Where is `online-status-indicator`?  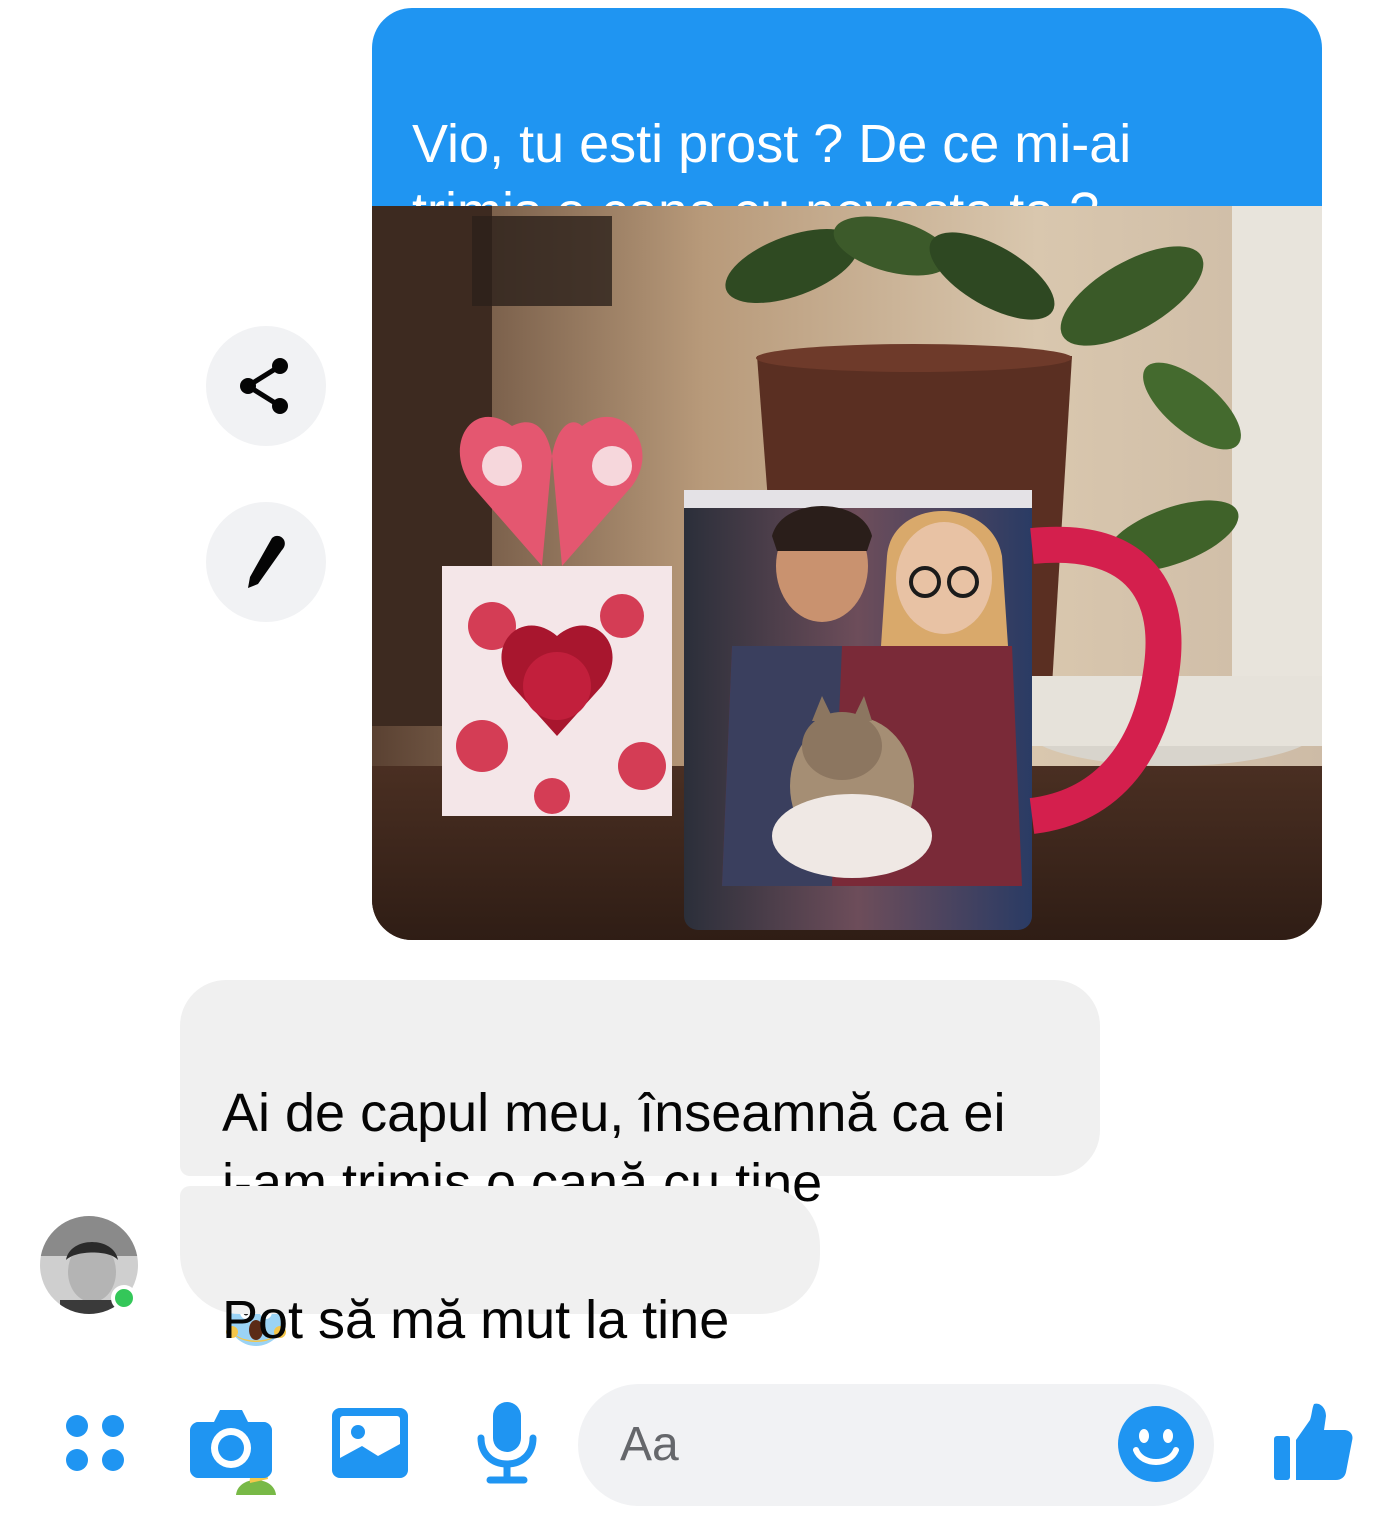
online-status-indicator is located at coordinates (124, 1298).